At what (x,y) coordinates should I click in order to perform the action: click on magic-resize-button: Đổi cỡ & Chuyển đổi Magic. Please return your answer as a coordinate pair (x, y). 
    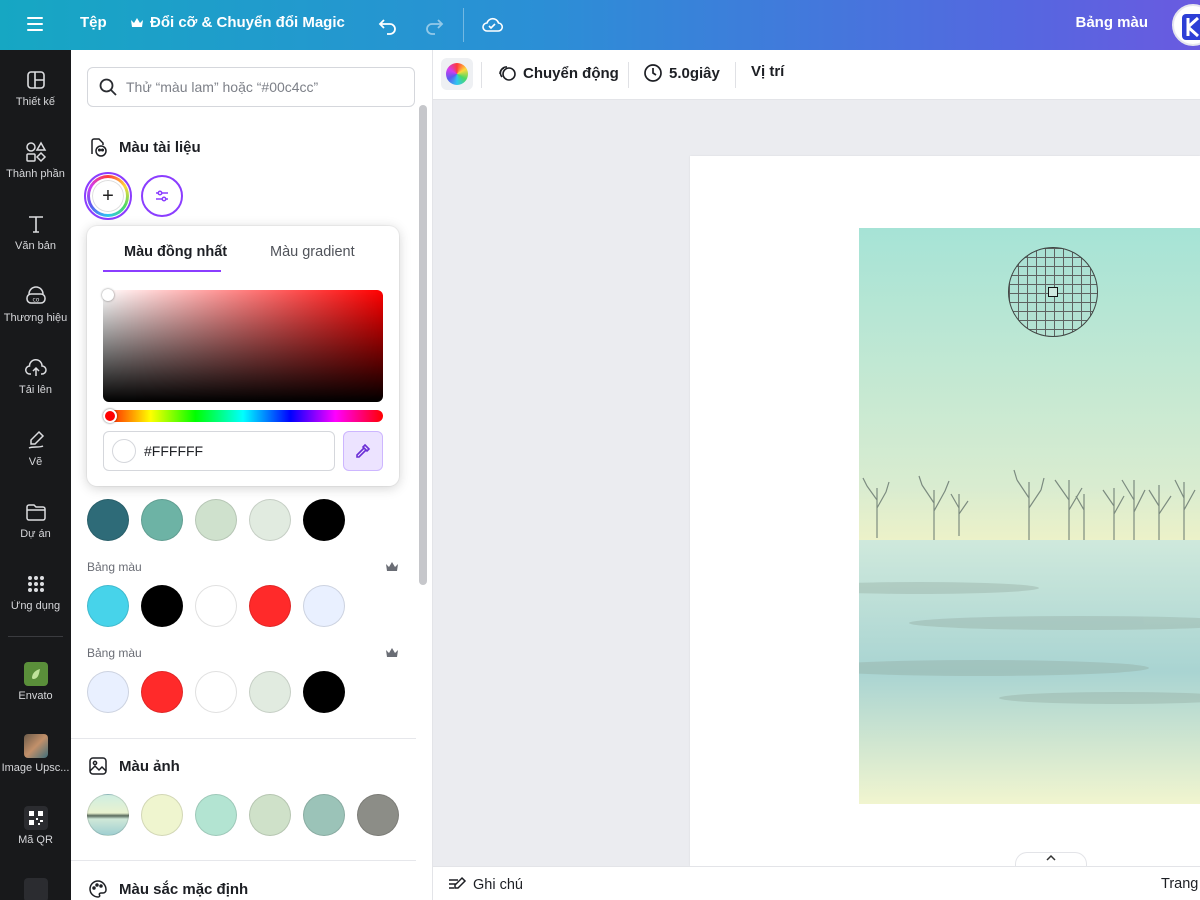
    Looking at the image, I should click on (237, 22).